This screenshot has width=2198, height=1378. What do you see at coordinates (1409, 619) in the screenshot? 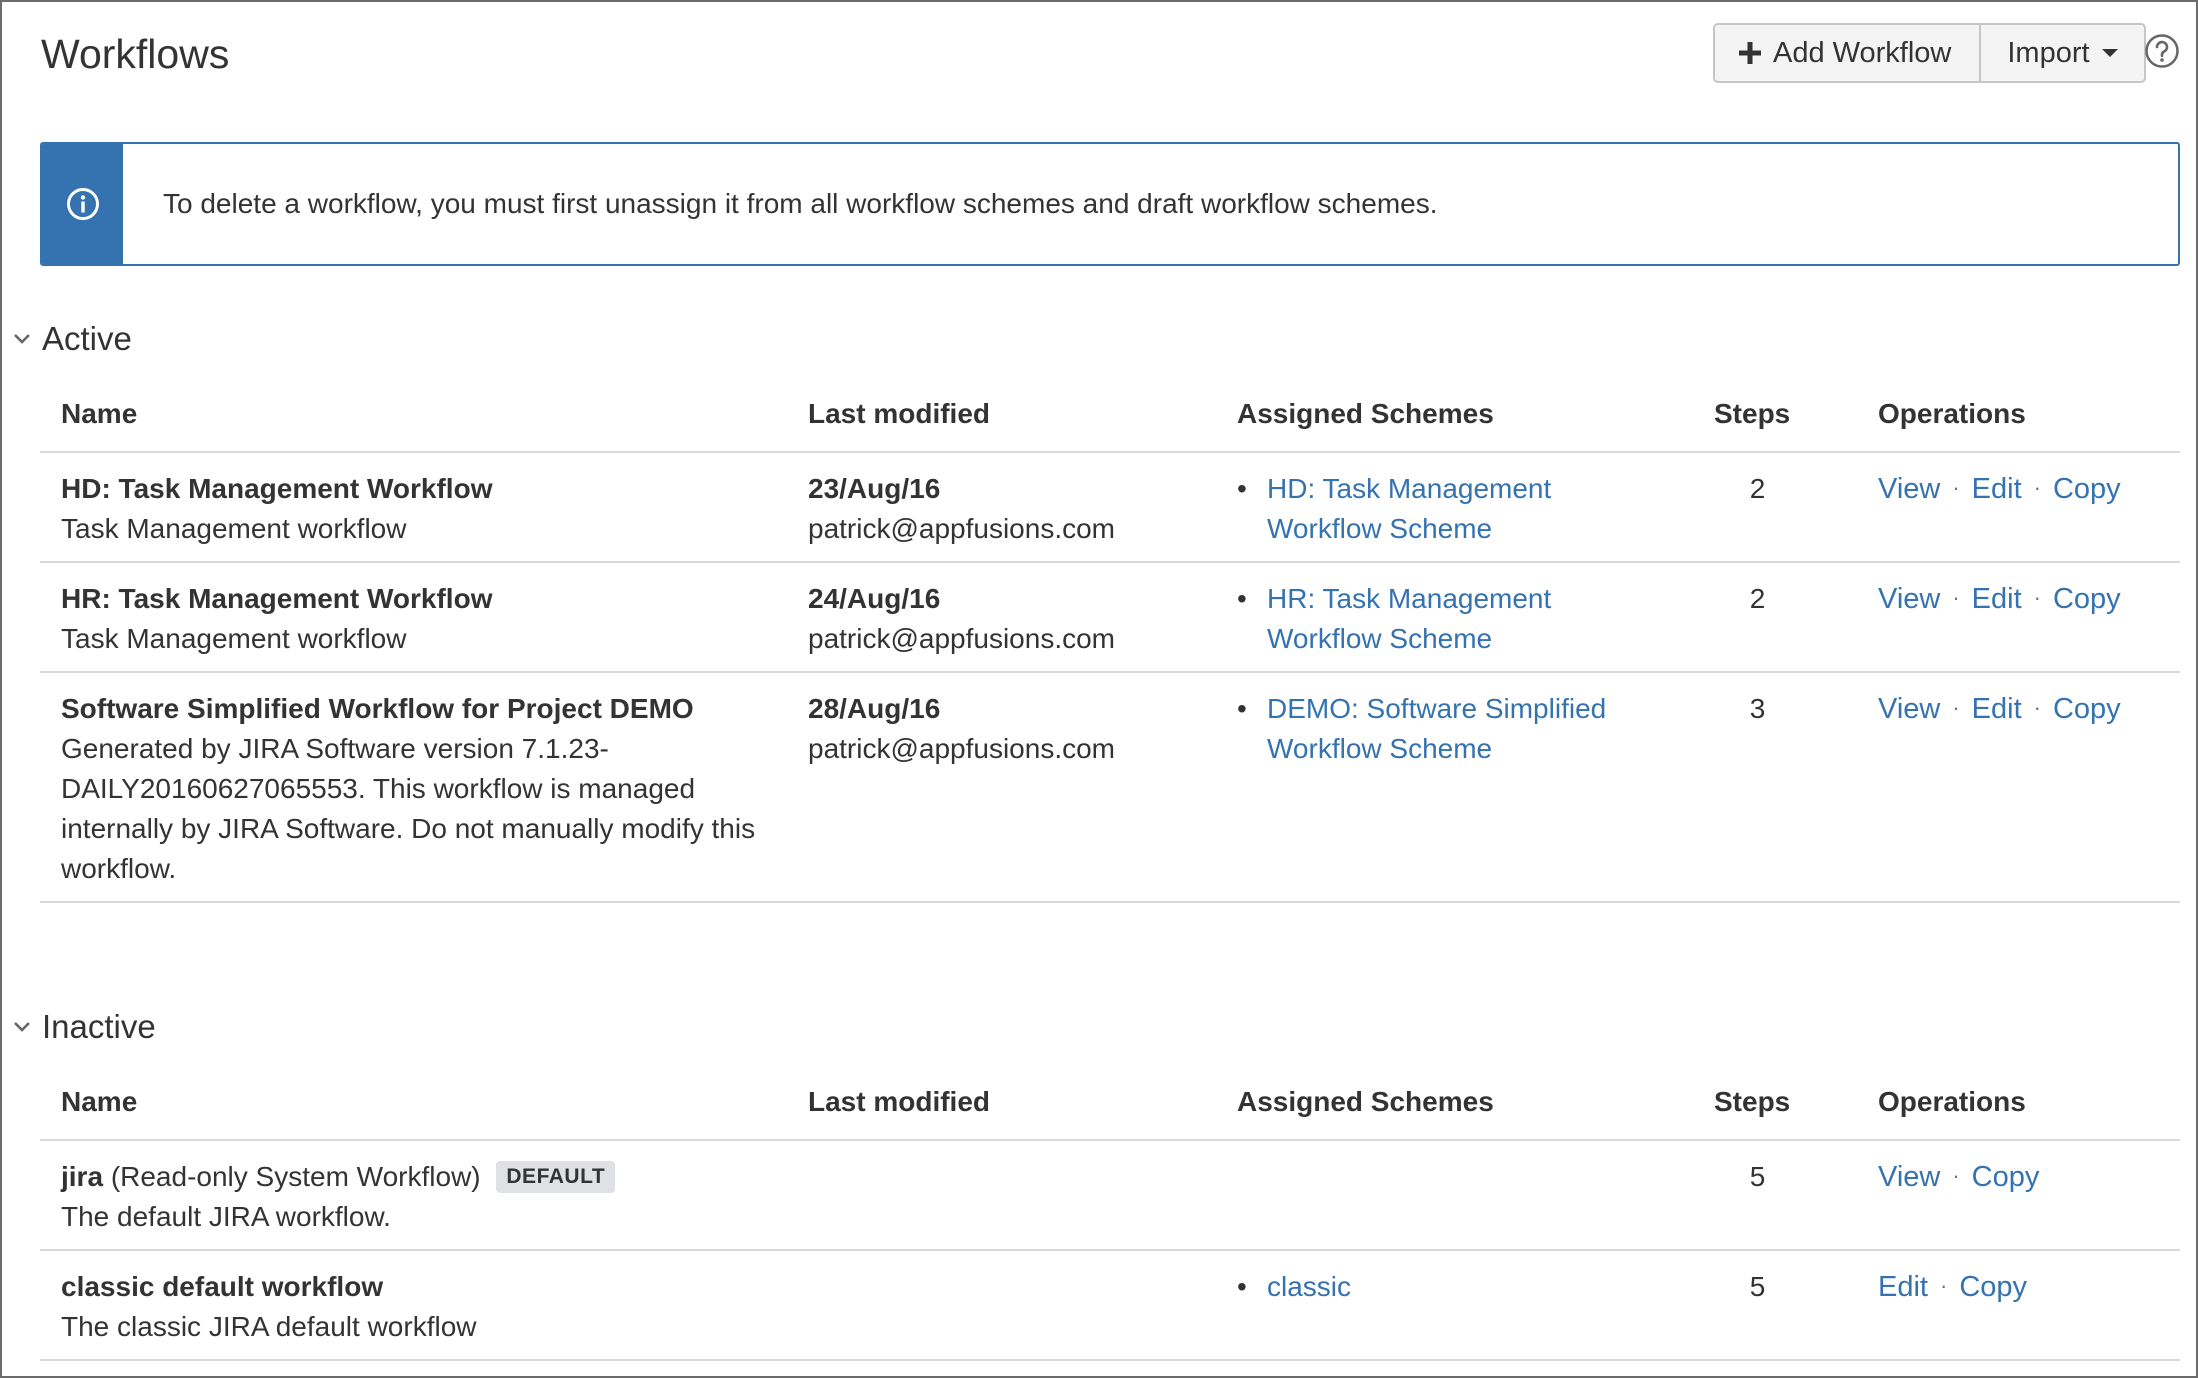
I see `scheme-link: HR: Task Management Workflow Scheme` at bounding box center [1409, 619].